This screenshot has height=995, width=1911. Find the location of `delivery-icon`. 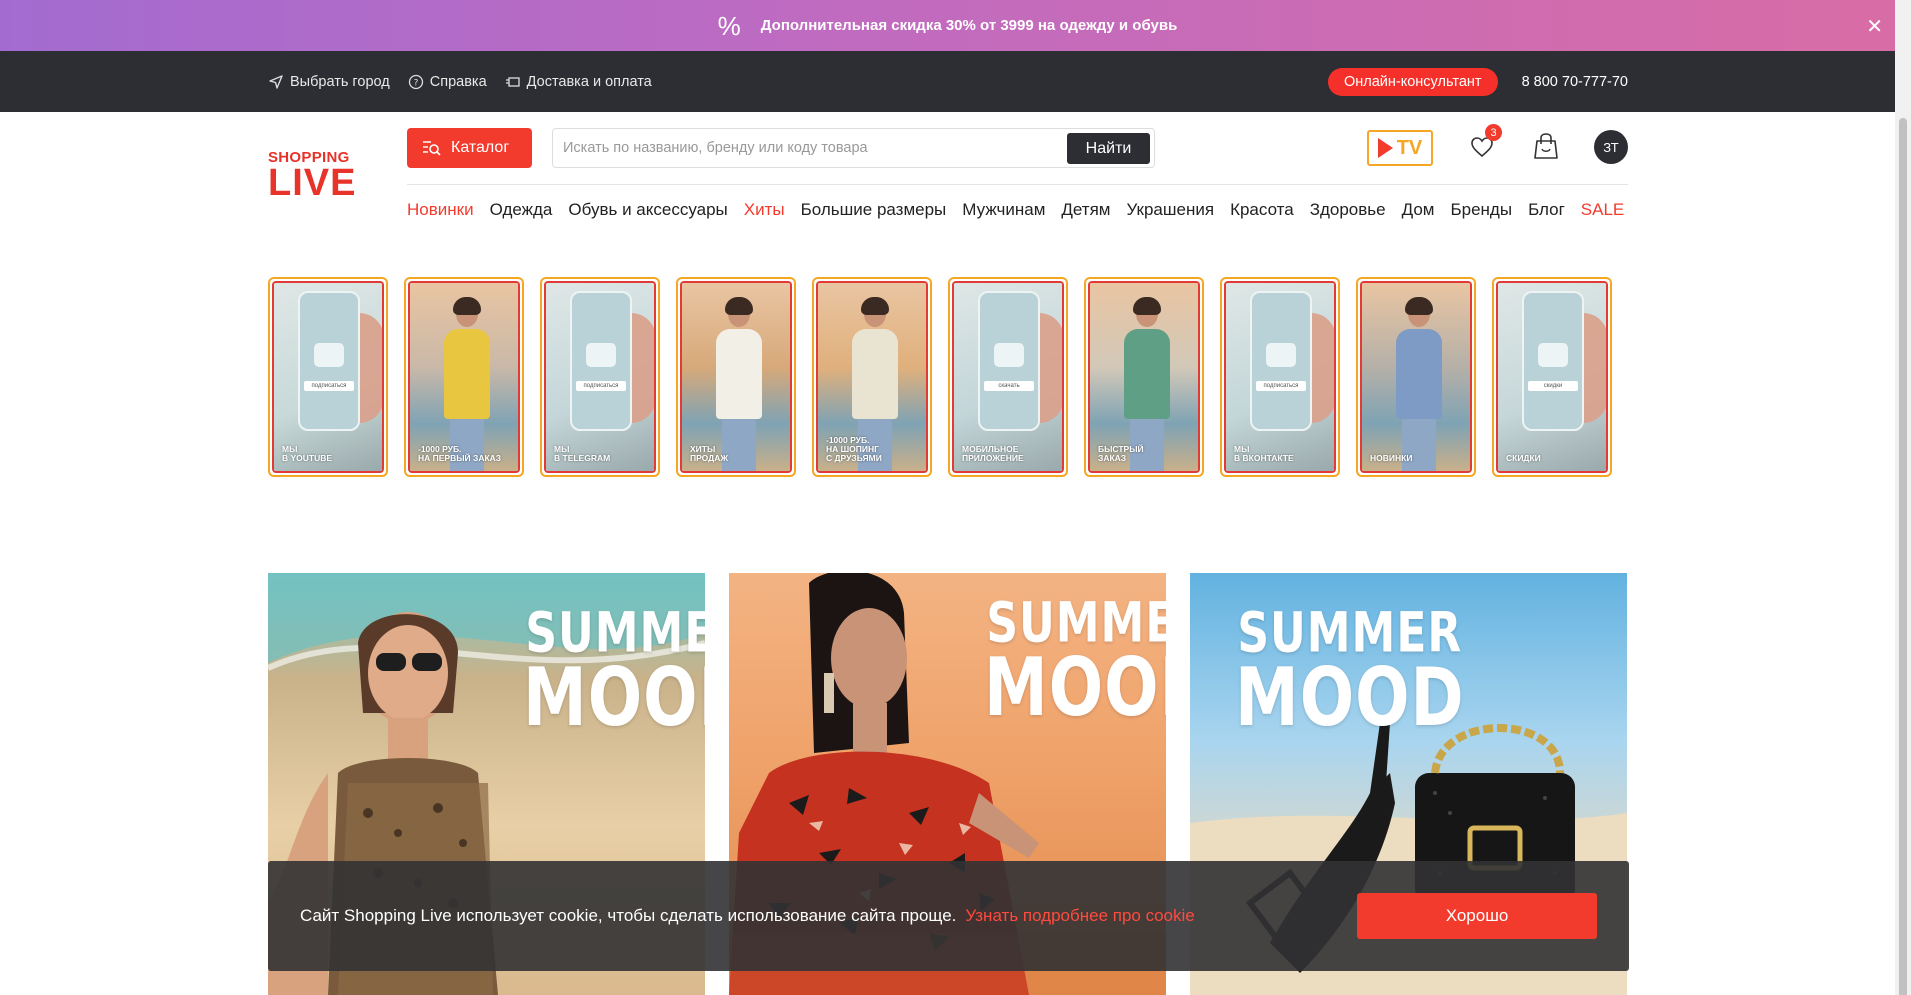

delivery-icon is located at coordinates (513, 82).